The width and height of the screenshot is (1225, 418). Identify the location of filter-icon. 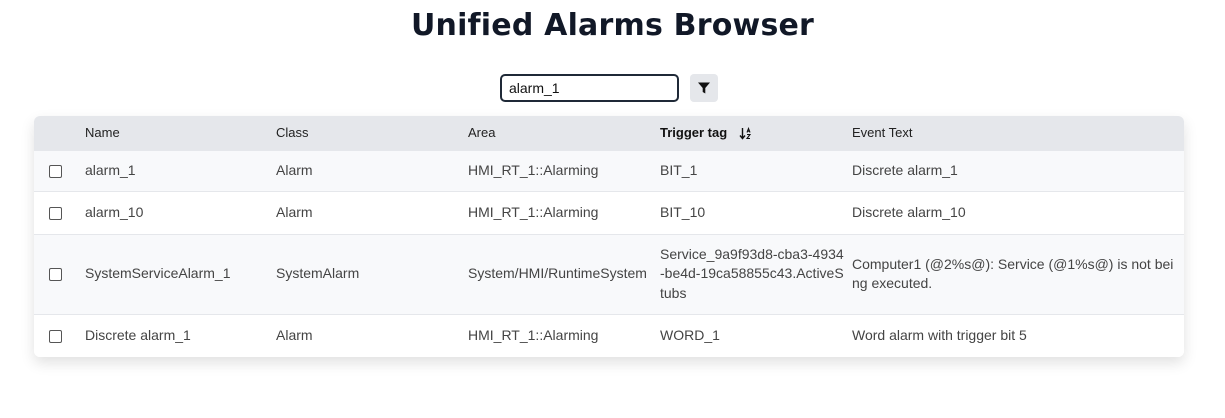
(704, 88).